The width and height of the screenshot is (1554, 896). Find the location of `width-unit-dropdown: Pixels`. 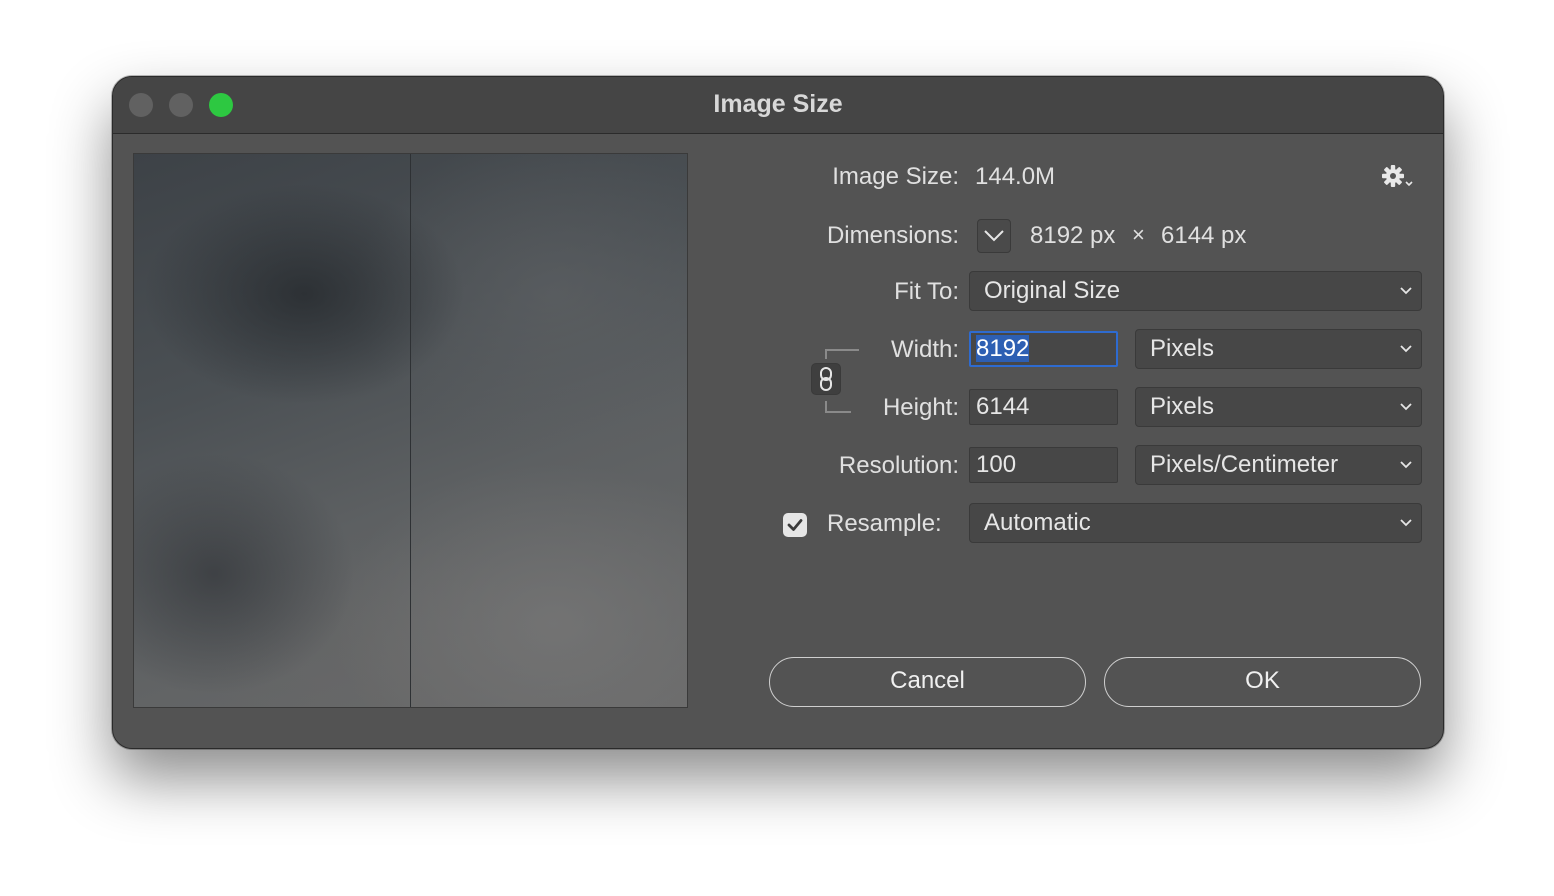

width-unit-dropdown: Pixels is located at coordinates (1278, 349).